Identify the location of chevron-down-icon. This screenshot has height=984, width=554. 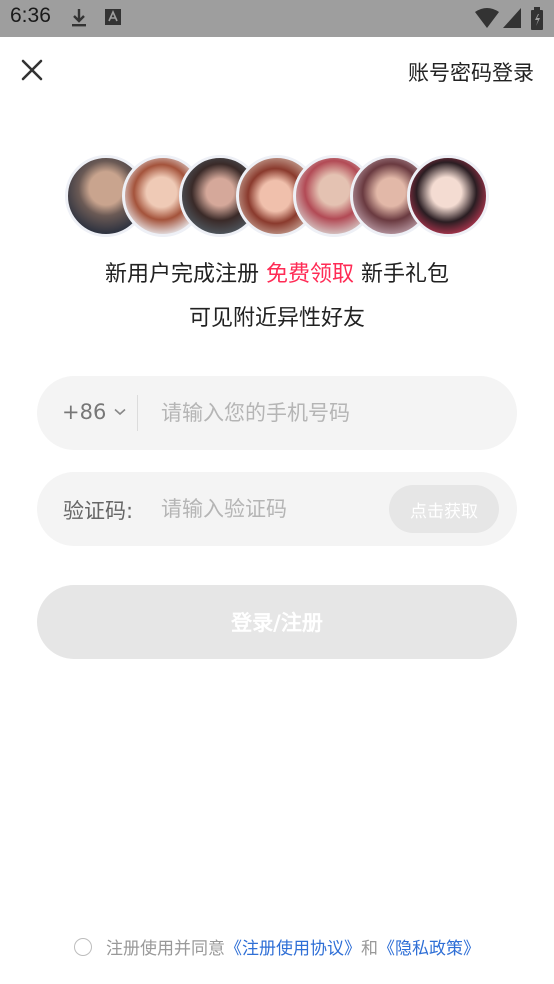
(120, 412).